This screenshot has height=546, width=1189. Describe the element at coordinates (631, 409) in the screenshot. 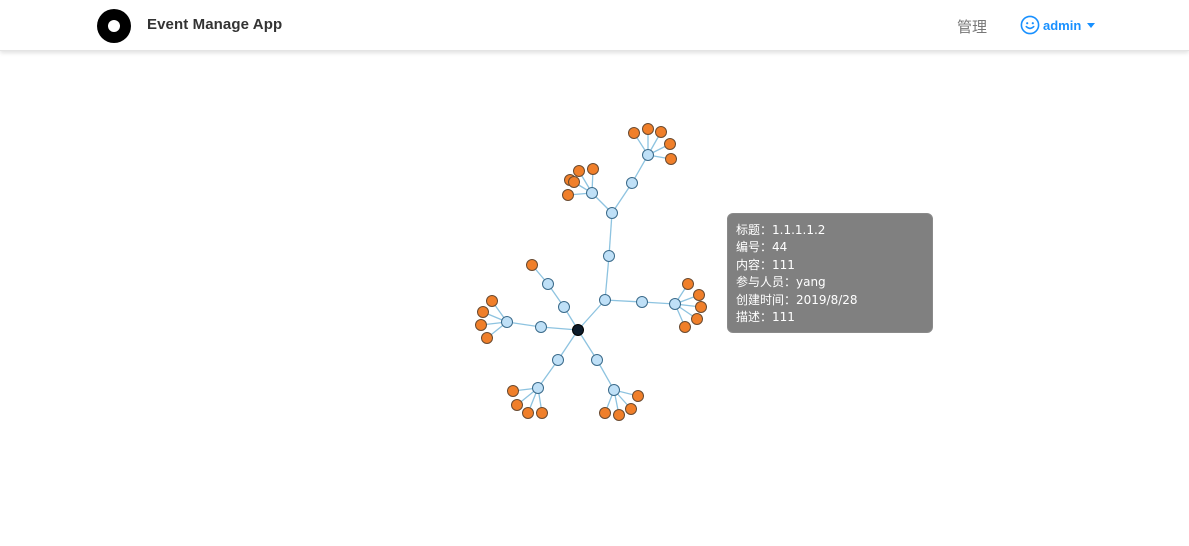

I see `graph-node-leaf-f1l2` at that location.